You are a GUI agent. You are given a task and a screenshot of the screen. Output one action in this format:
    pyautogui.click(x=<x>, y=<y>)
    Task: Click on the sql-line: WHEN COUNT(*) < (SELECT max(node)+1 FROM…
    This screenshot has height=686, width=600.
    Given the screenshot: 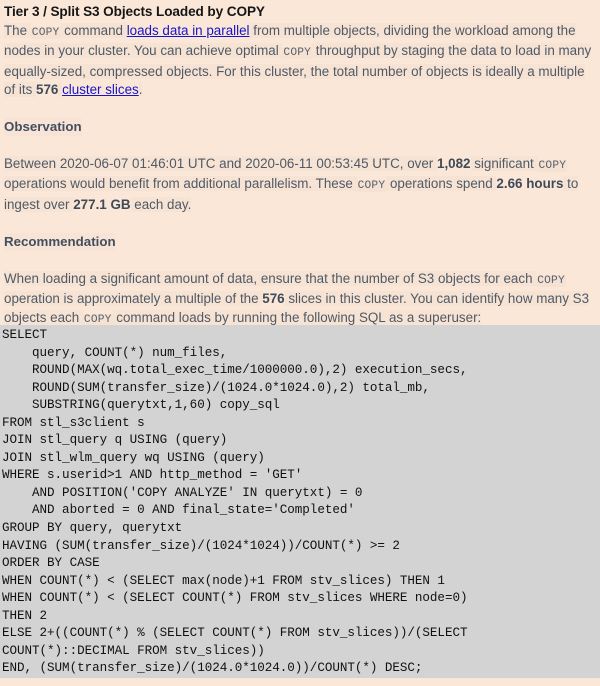 What is the action you would take?
    pyautogui.click(x=223, y=580)
    